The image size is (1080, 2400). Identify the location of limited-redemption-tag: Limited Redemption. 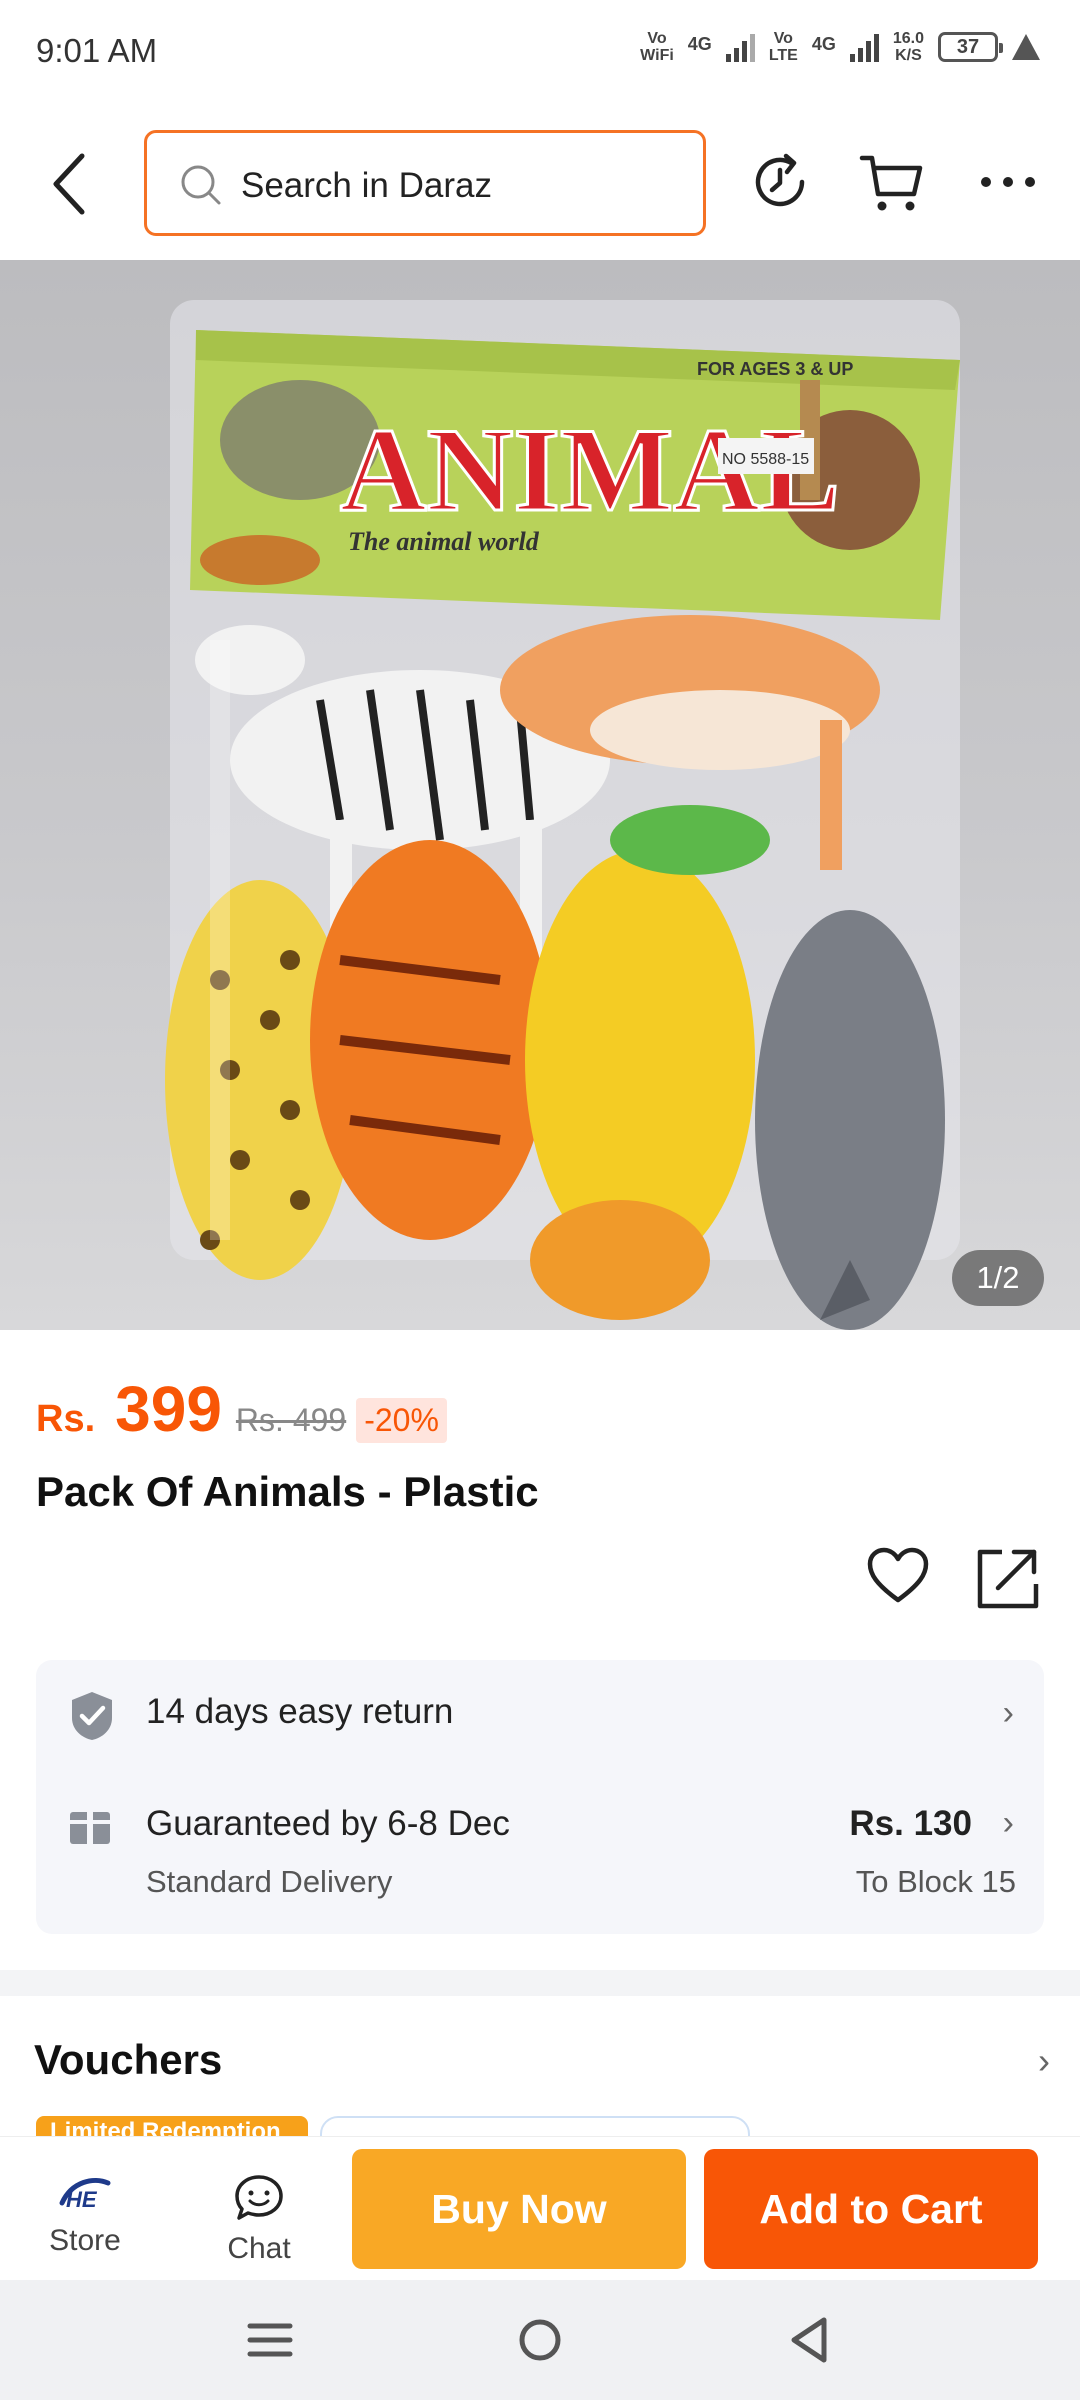
(172, 2126).